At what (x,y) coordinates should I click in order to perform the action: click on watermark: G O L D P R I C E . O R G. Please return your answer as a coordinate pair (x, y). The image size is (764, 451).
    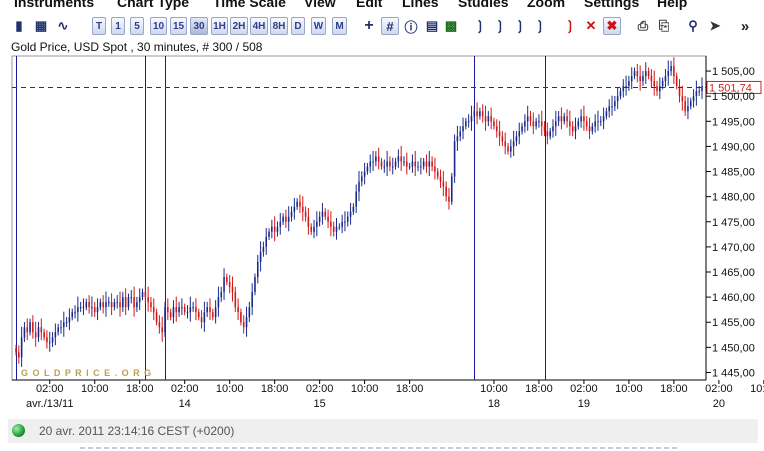
    Looking at the image, I should click on (86, 373).